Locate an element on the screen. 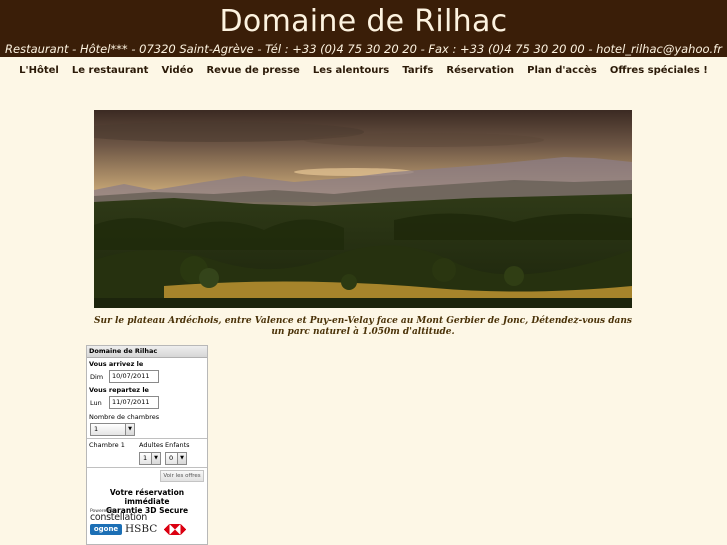  secure-line-1: Votre réservation immédiate is located at coordinates (147, 497).